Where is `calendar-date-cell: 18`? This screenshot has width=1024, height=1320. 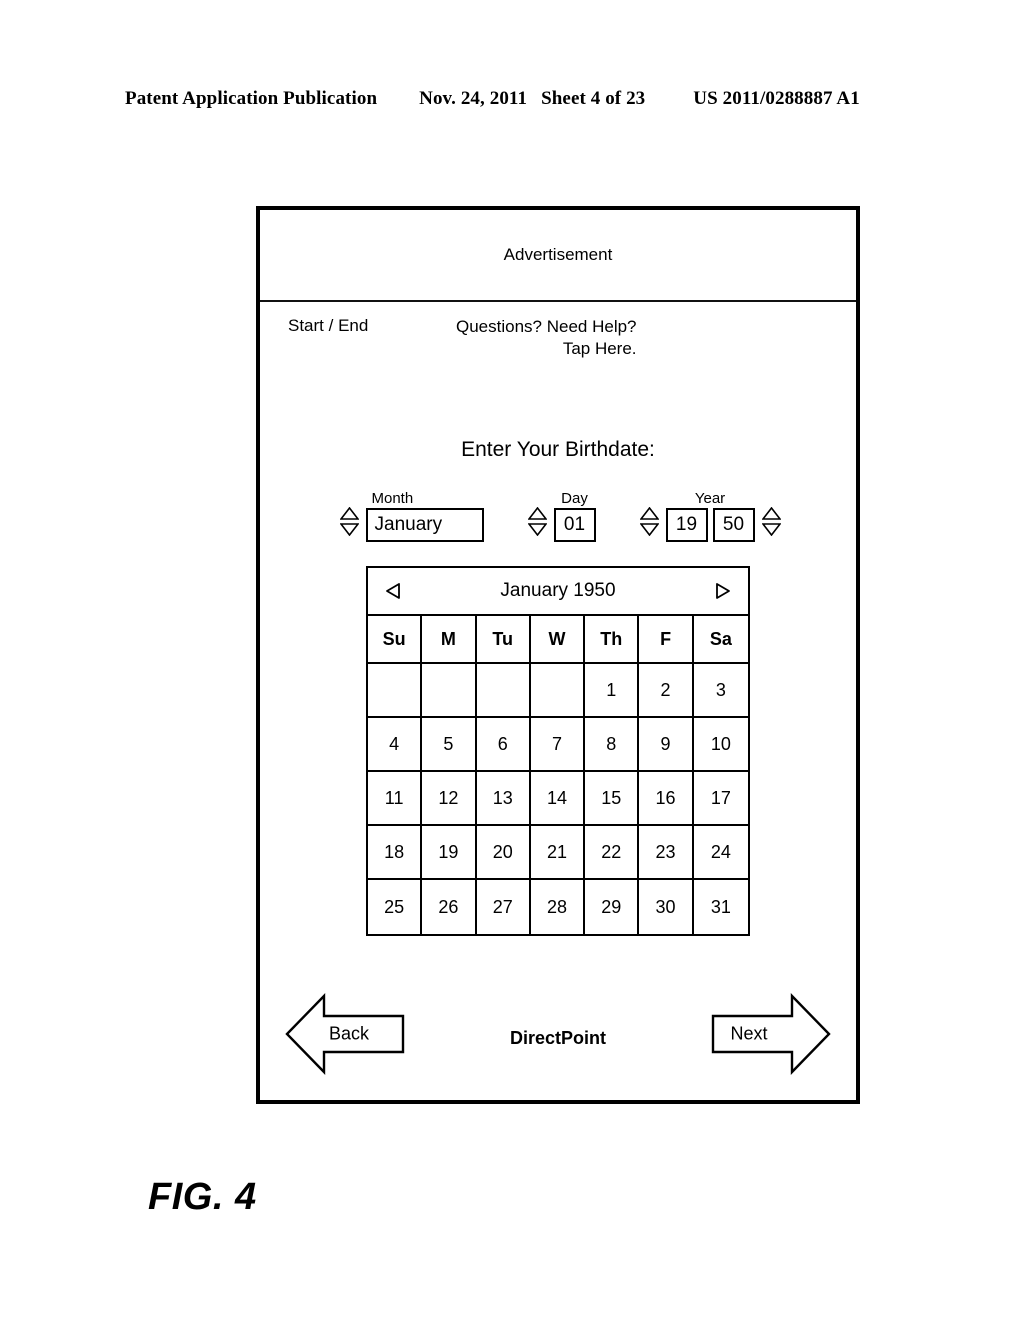
calendar-date-cell: 18 is located at coordinates (395, 853).